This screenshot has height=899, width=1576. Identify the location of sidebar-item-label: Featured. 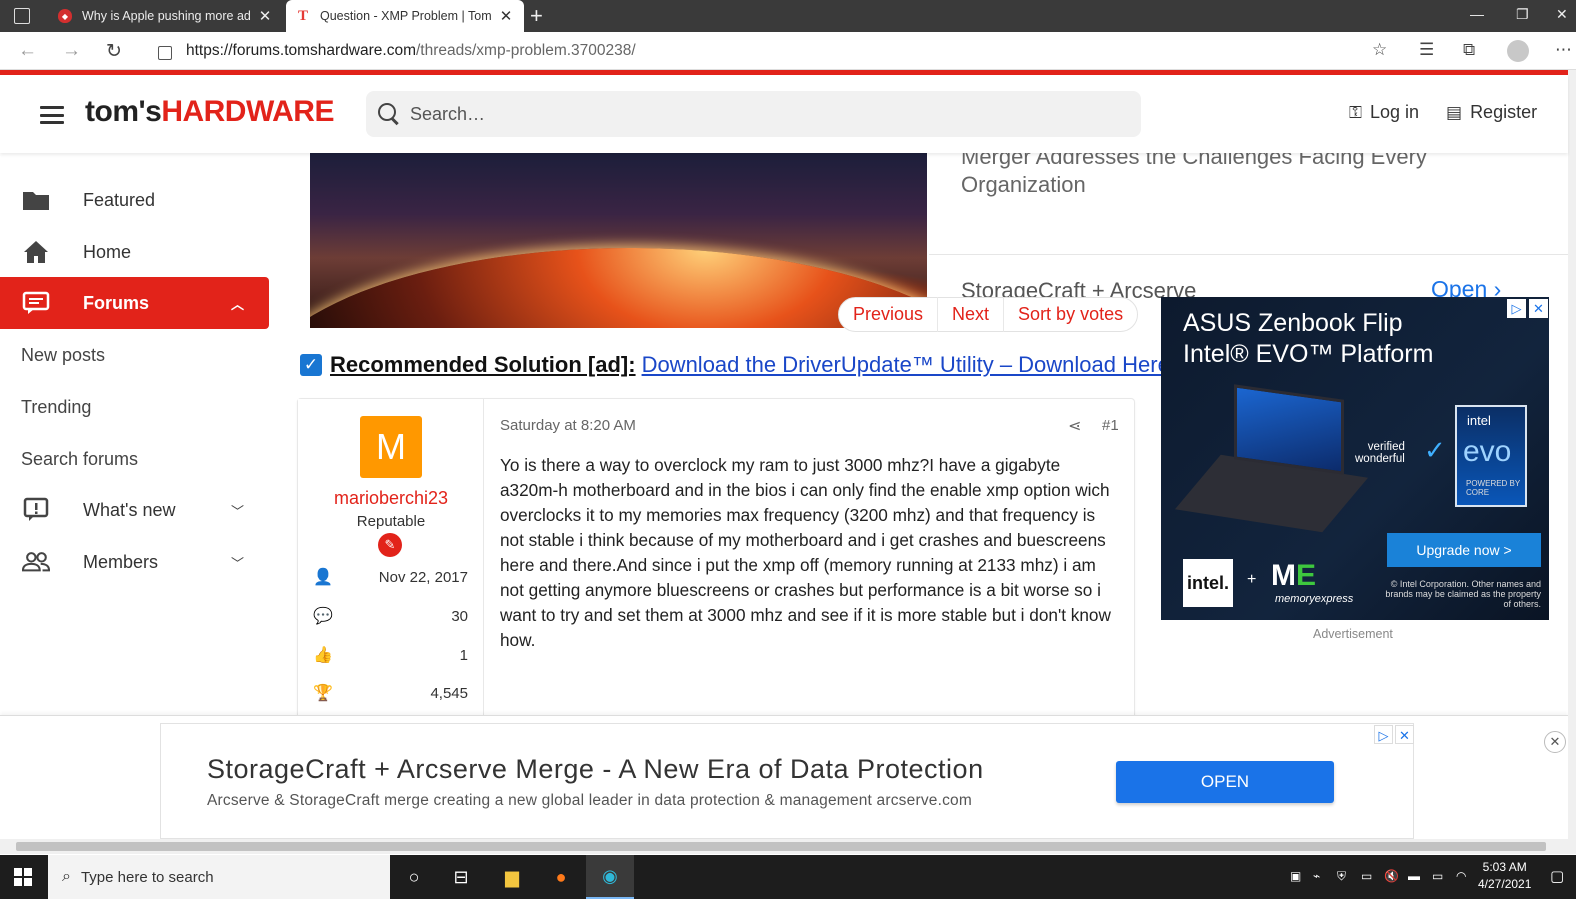
(119, 199).